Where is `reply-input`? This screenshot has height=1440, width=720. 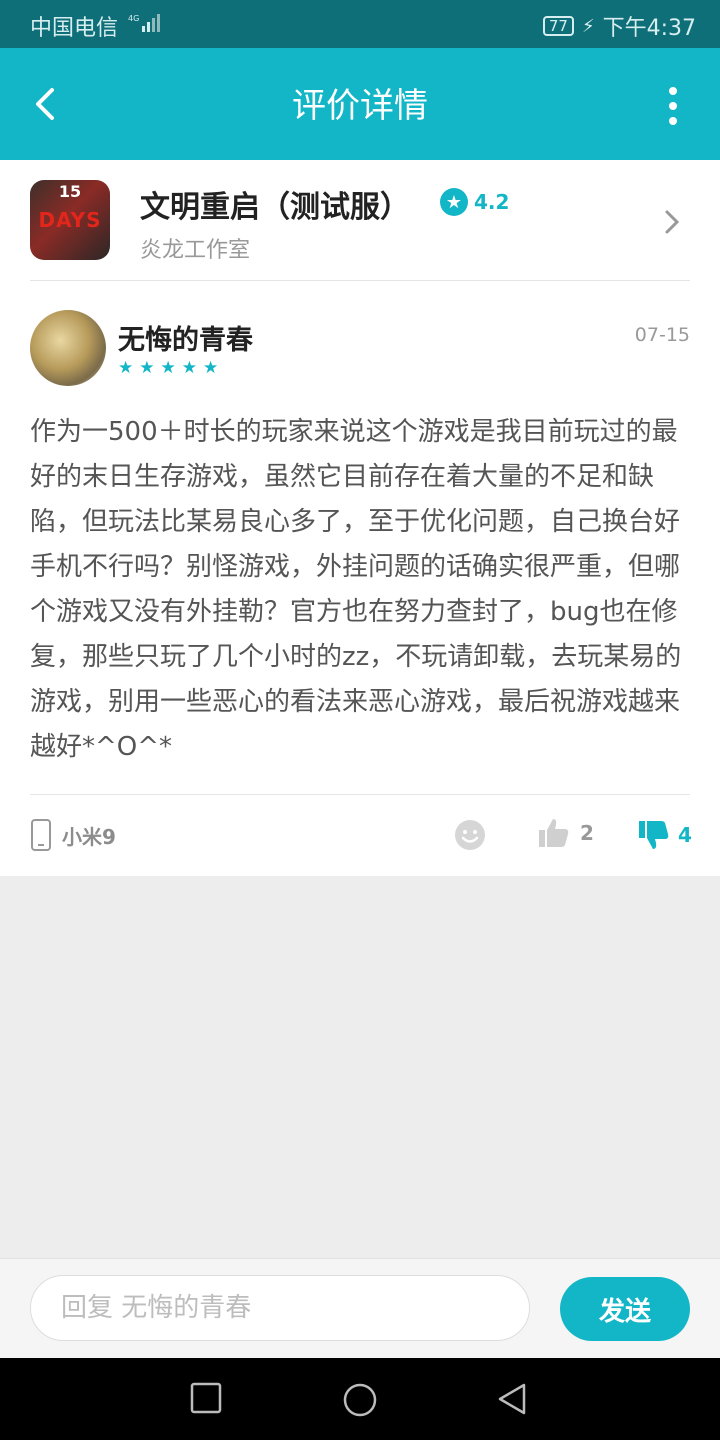 reply-input is located at coordinates (280, 1308).